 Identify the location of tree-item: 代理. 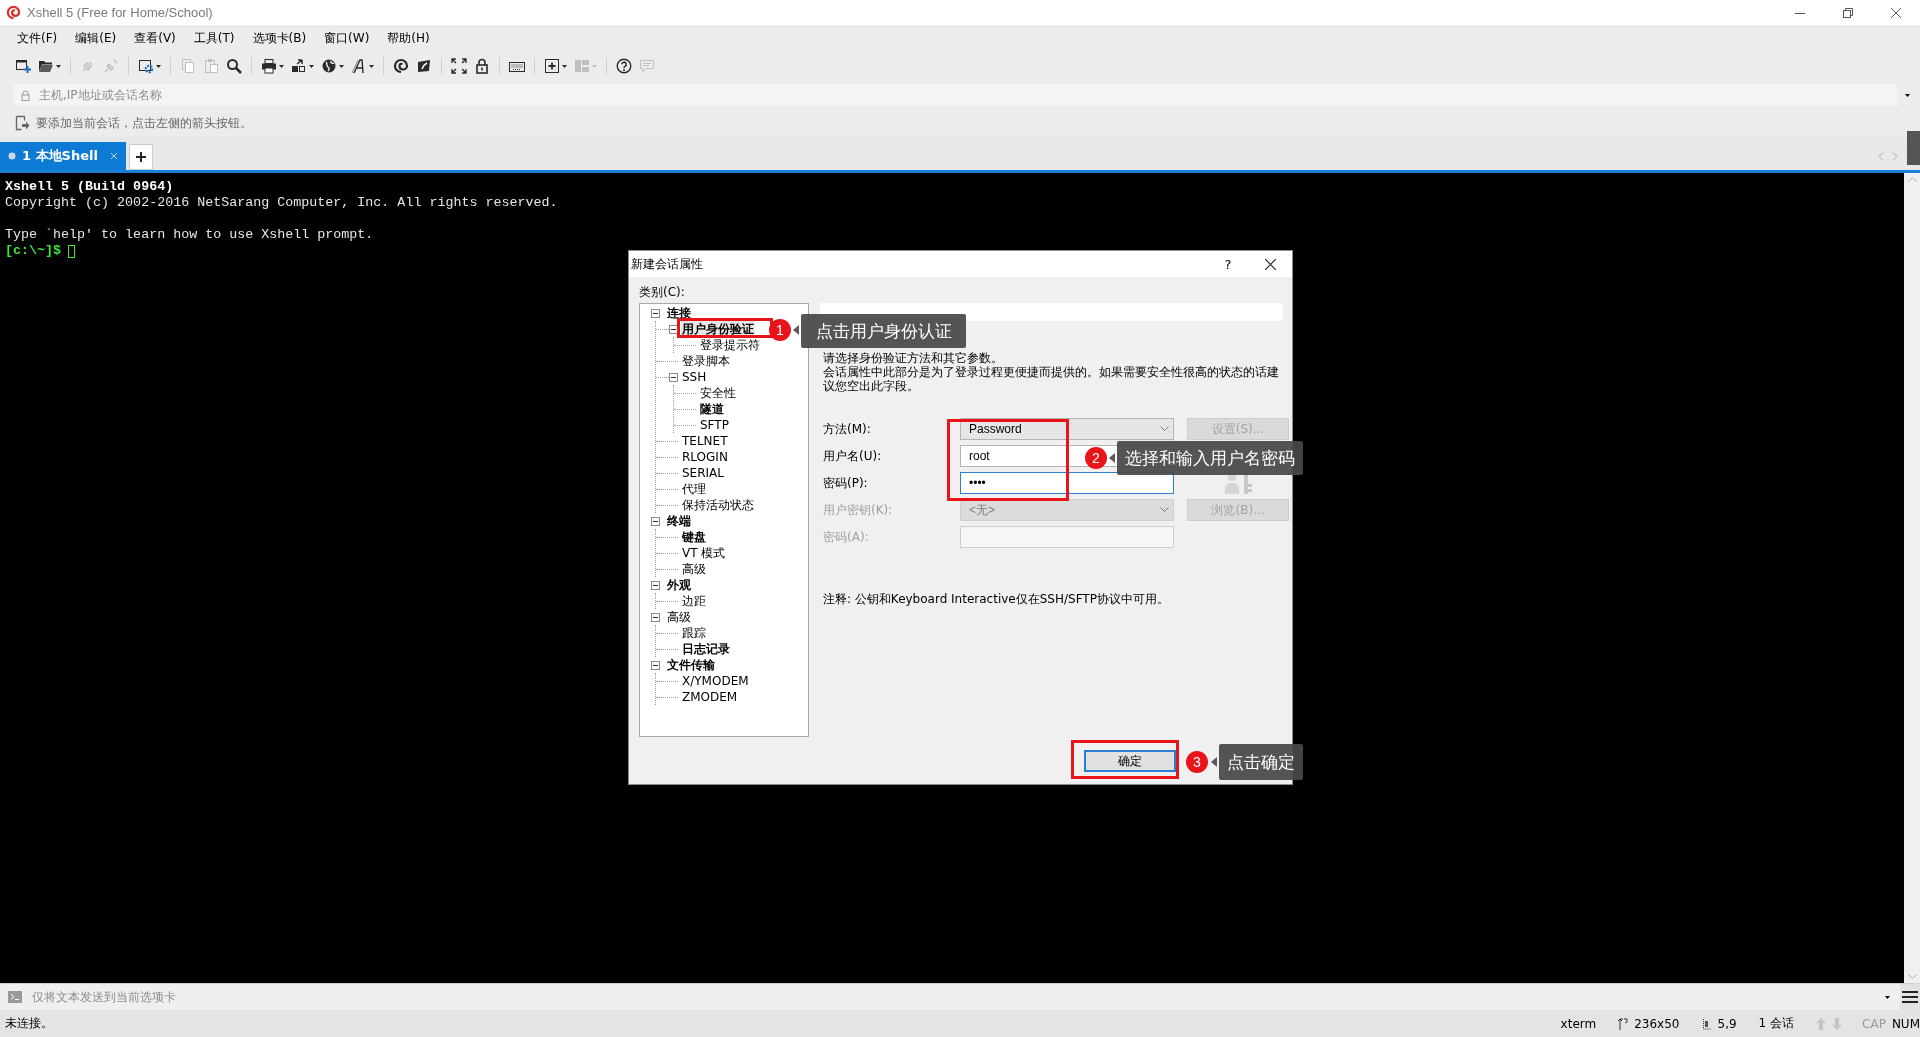
(694, 489).